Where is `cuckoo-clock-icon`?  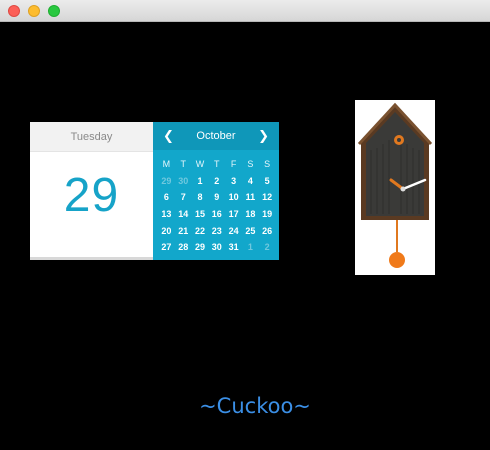 cuckoo-clock-icon is located at coordinates (395, 185).